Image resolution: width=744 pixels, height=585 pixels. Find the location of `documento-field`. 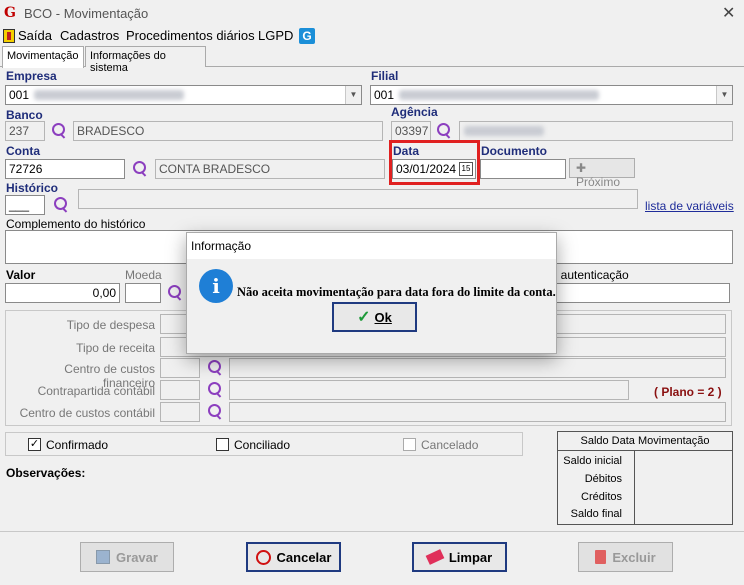

documento-field is located at coordinates (523, 169).